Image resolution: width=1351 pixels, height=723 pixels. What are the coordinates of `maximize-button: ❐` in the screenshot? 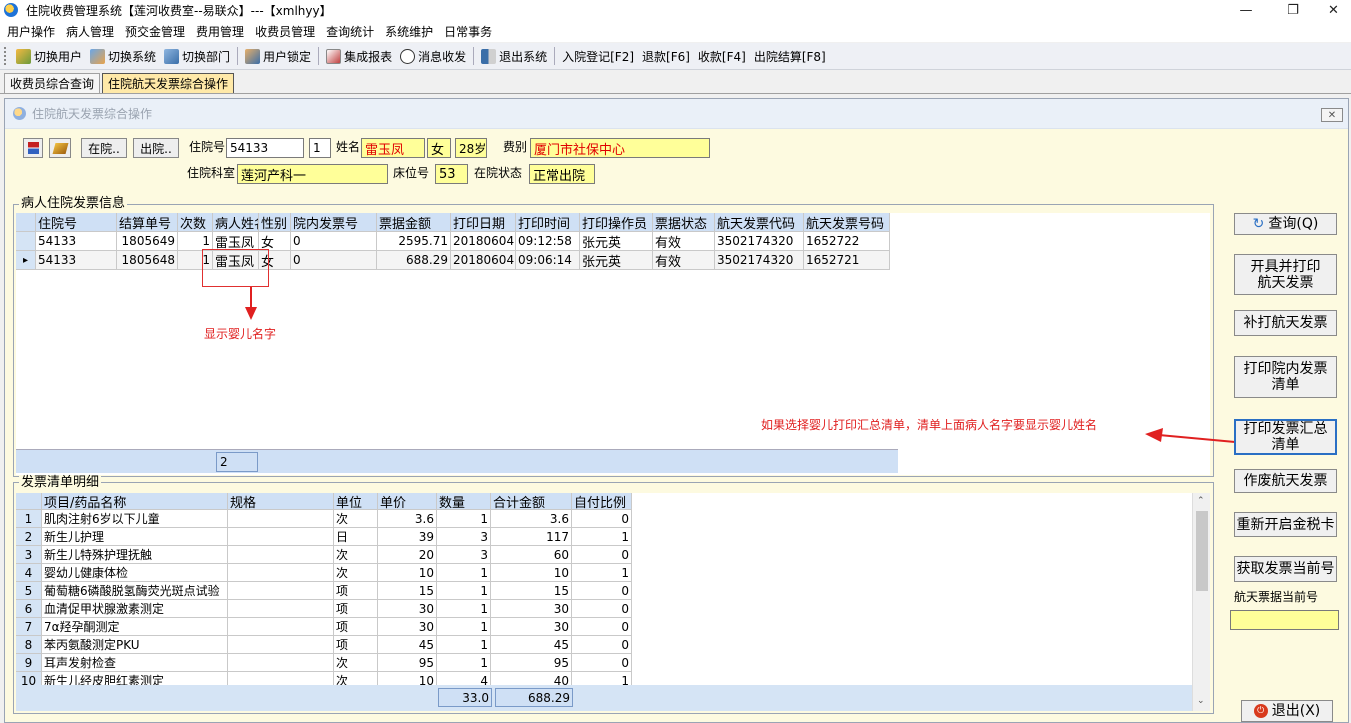 It's located at (1293, 10).